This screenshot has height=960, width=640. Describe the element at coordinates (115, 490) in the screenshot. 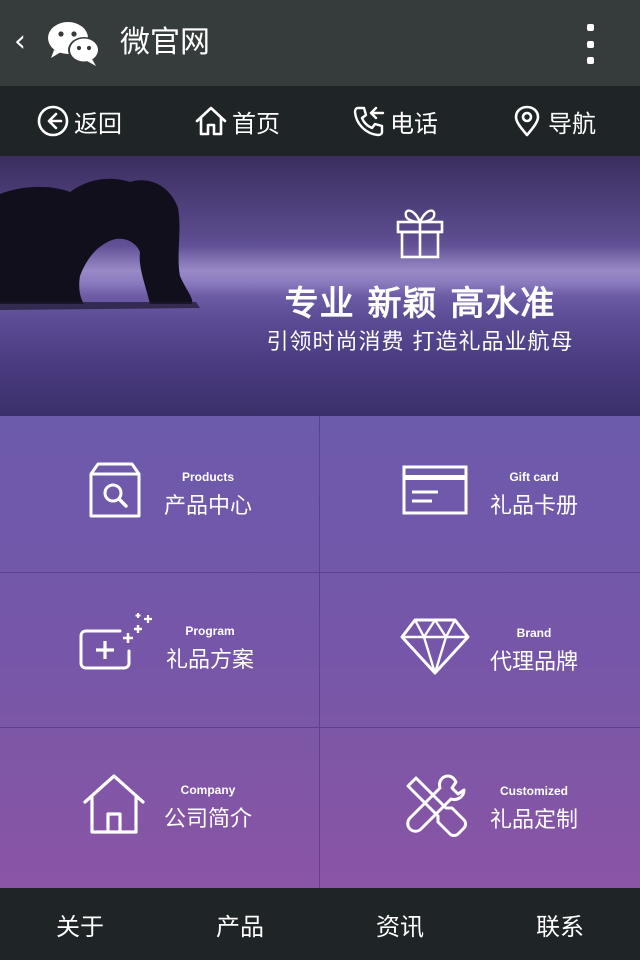

I see `product-search-box-icon` at that location.